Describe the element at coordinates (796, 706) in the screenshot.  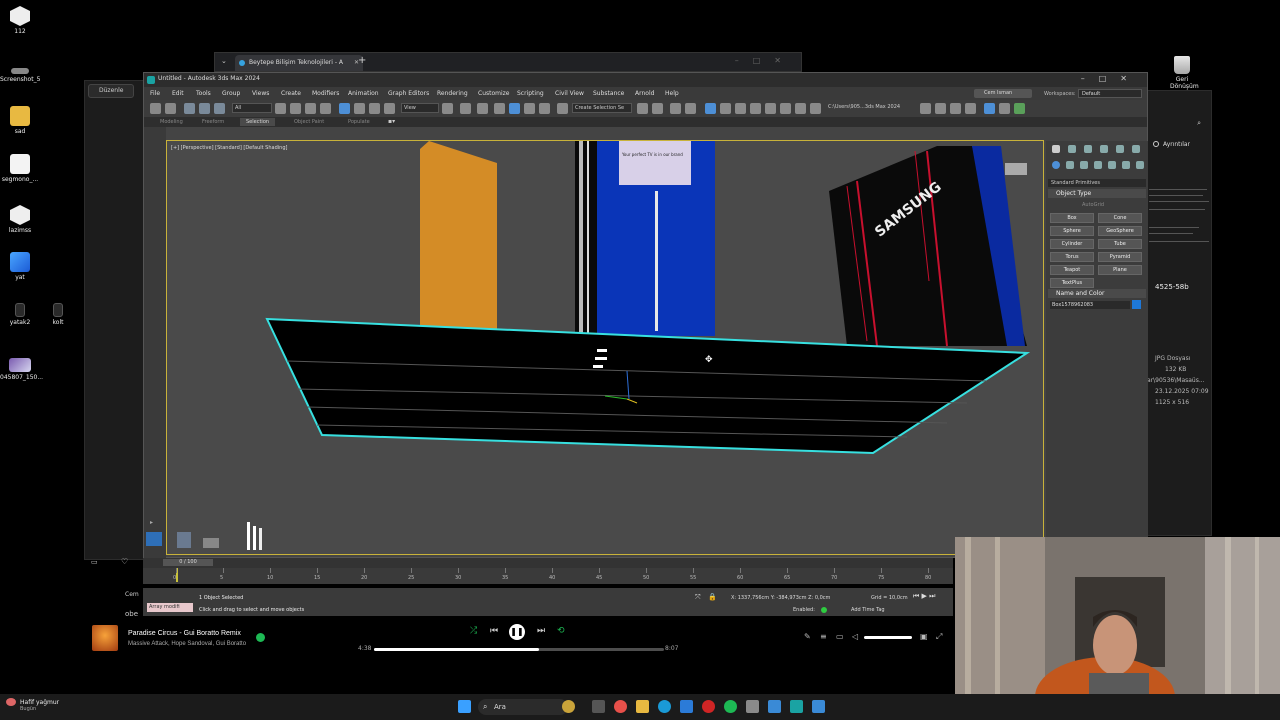
I see `3dsmax-taskbar-icon` at that location.